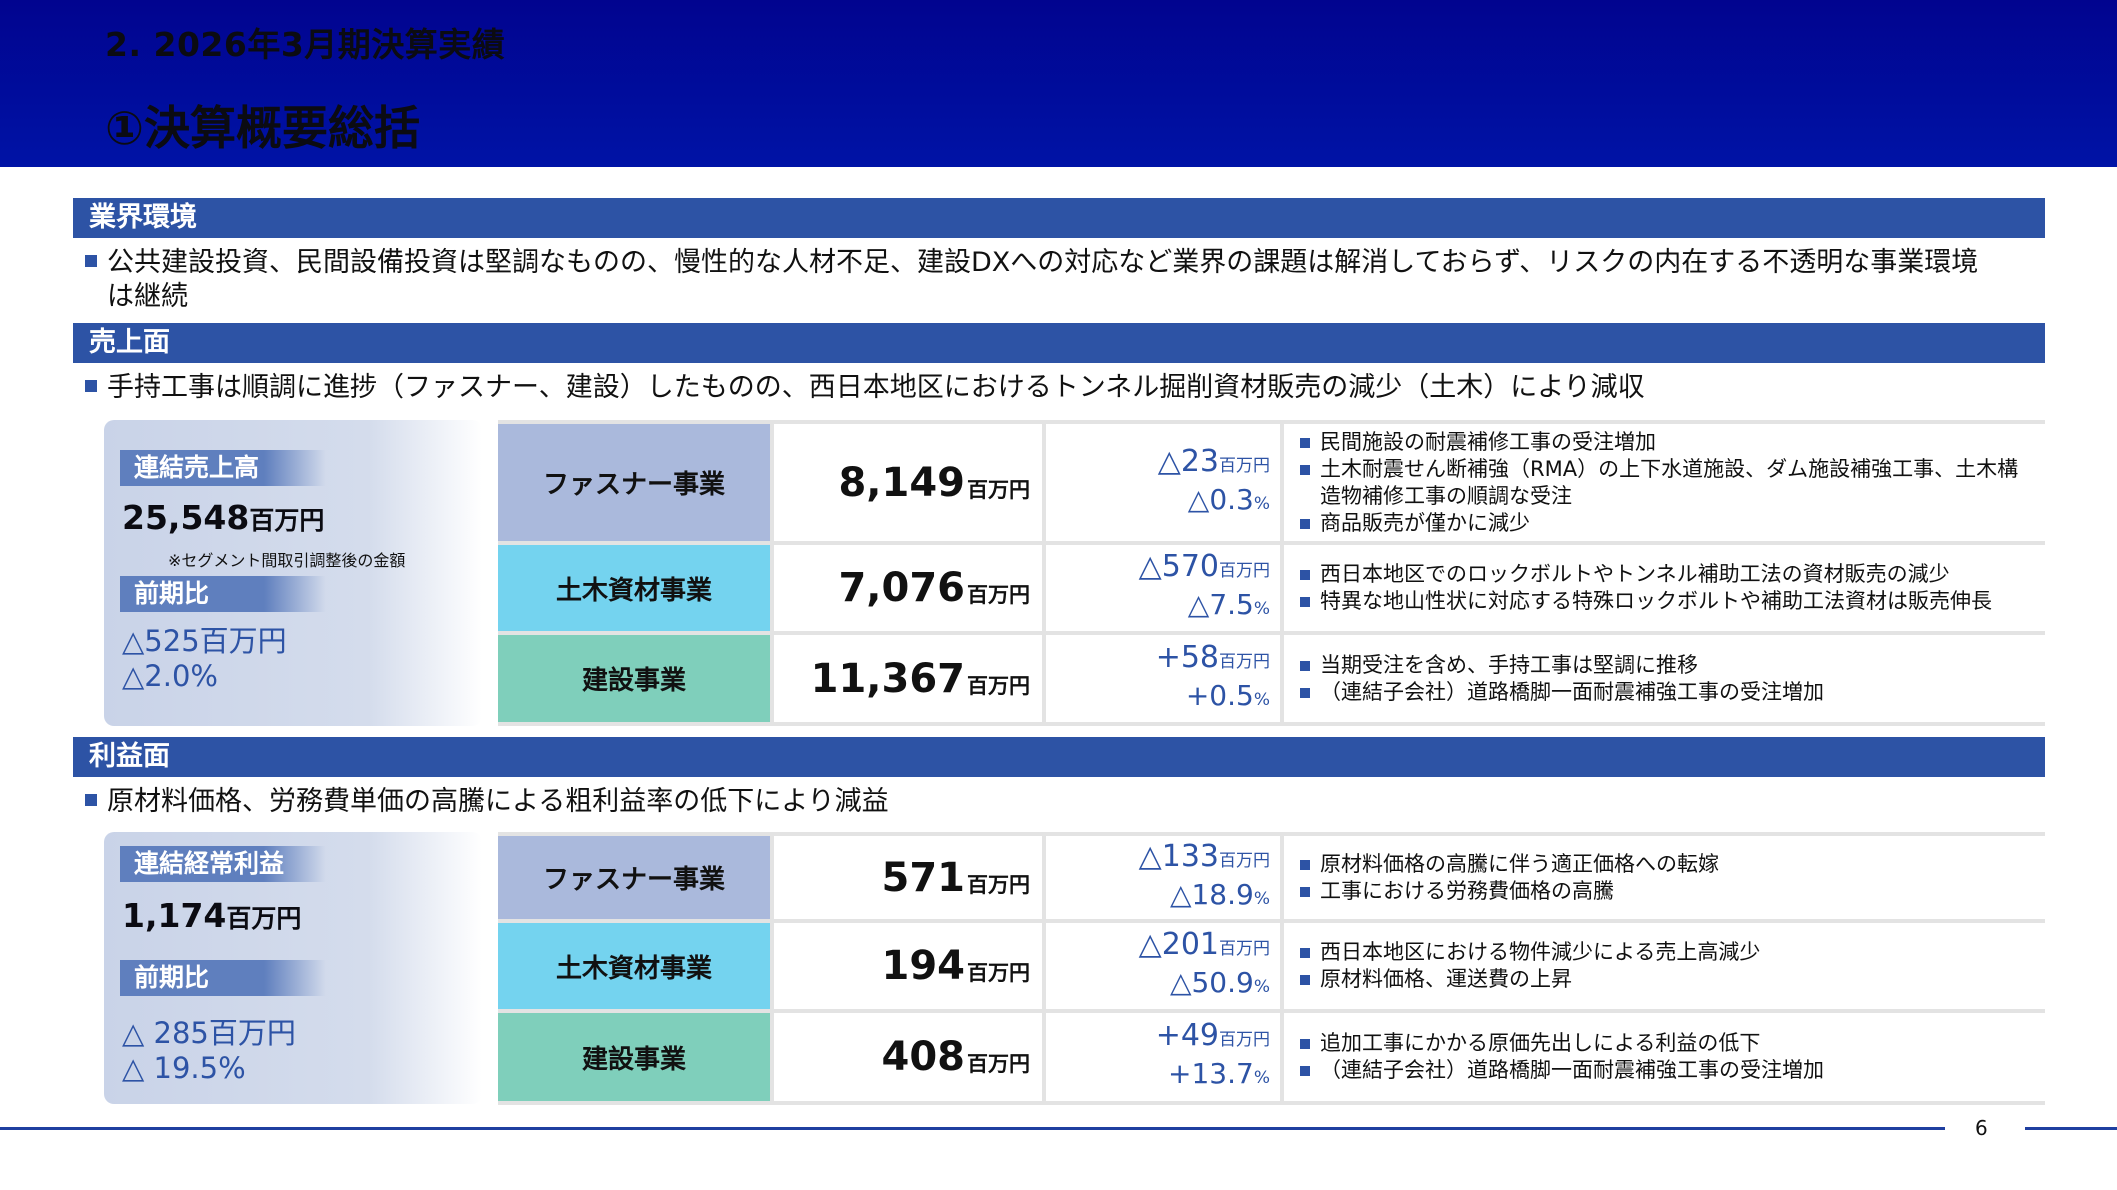  Describe the element at coordinates (147, 296) in the screenshot. I see `industry-text-line2: は継続` at that location.